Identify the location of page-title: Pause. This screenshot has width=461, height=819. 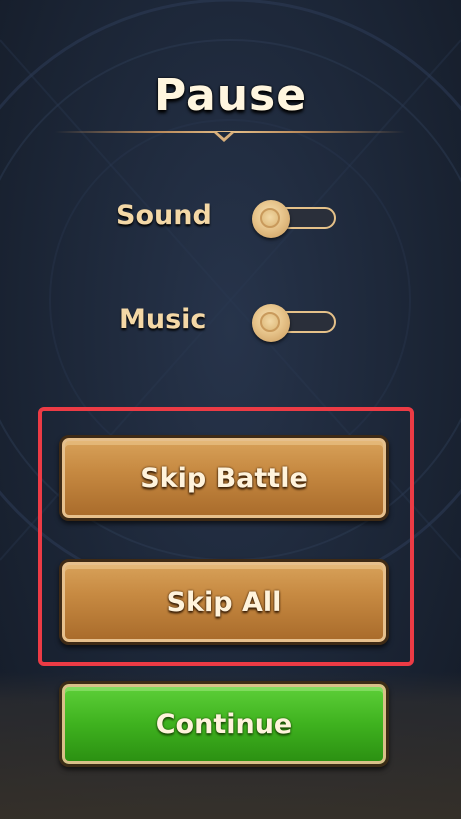
(230, 95).